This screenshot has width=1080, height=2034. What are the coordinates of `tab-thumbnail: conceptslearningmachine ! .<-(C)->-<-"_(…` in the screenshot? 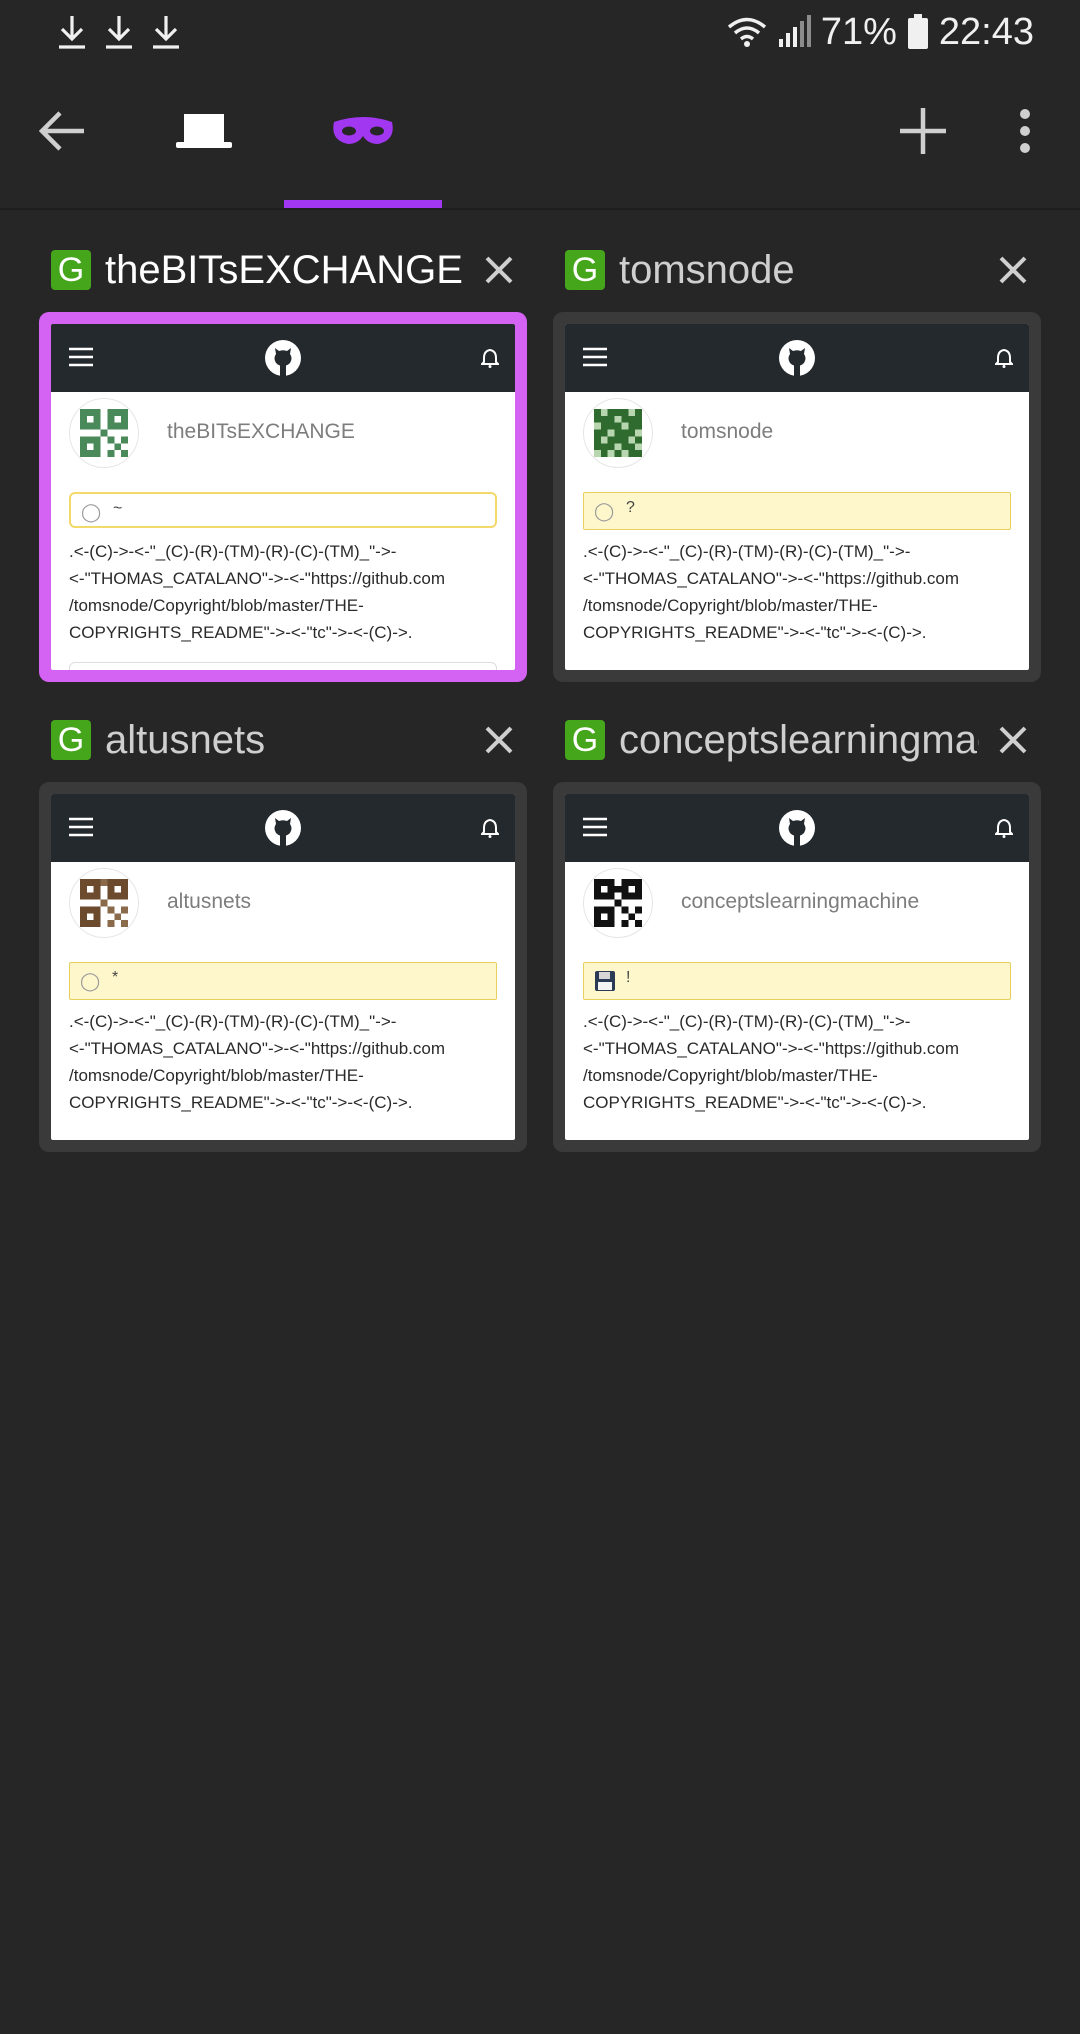 It's located at (797, 967).